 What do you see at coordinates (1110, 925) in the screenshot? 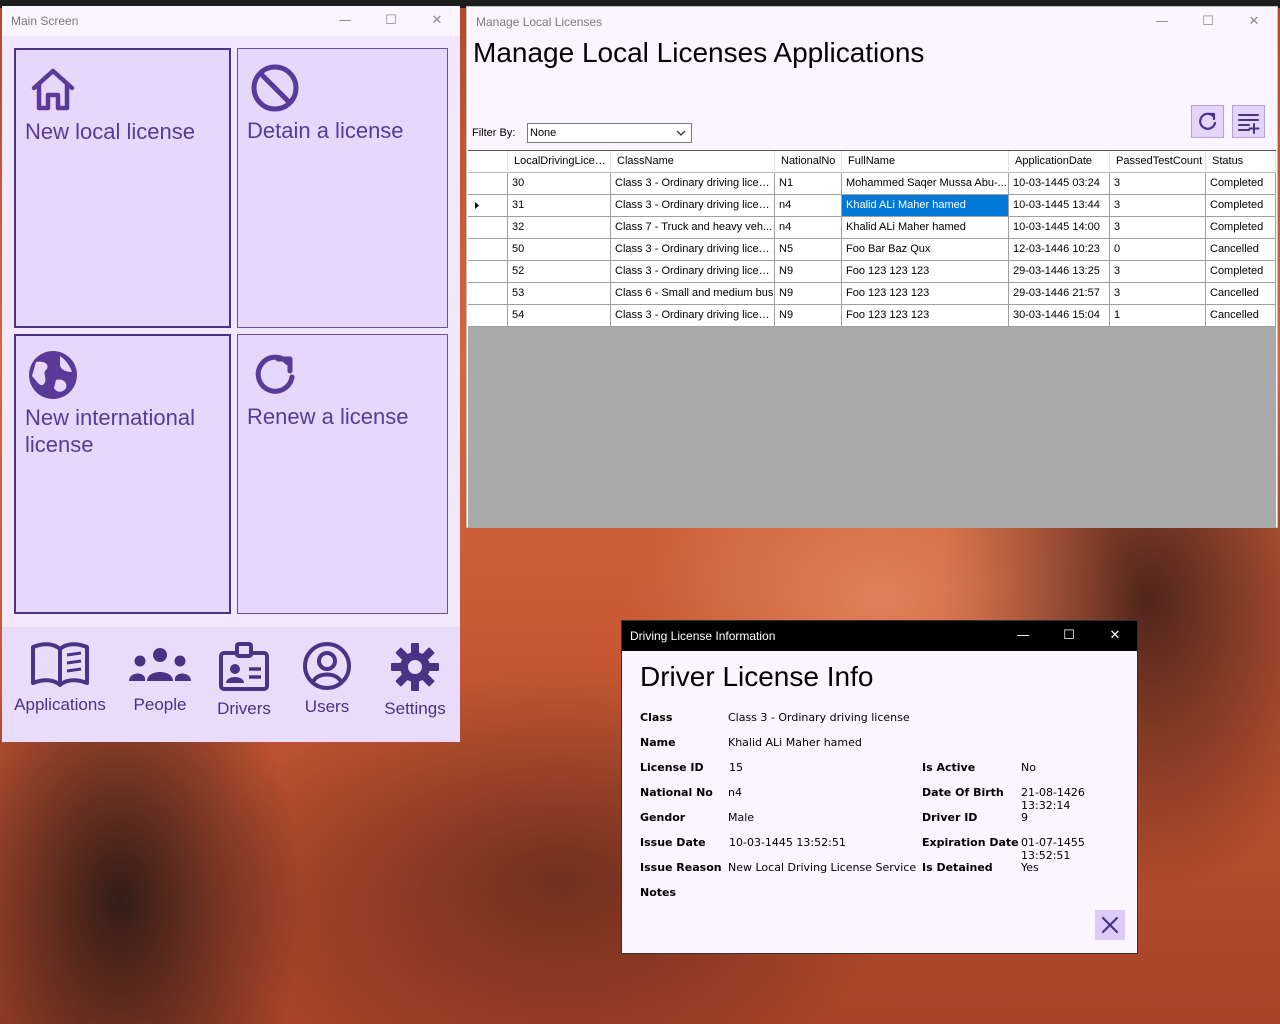
I see `close-info-button` at bounding box center [1110, 925].